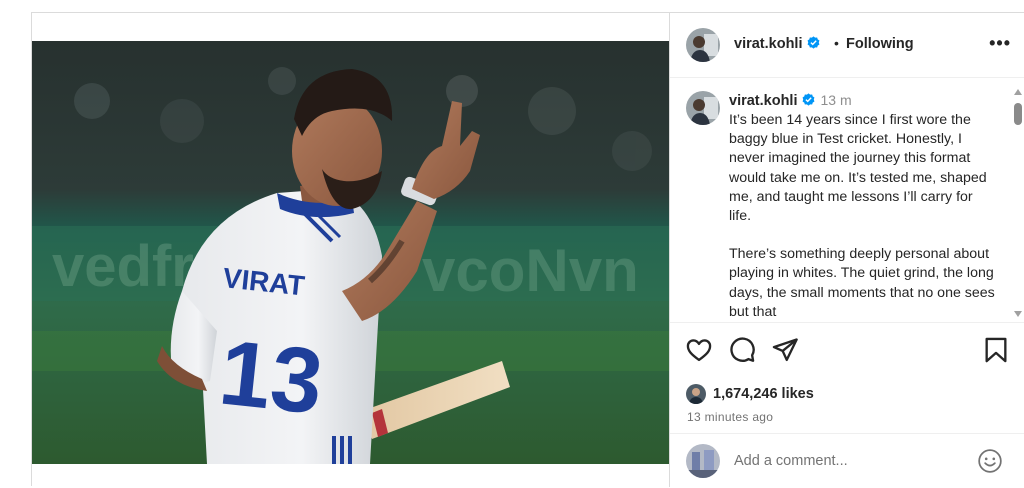  I want to click on author-username: virat.kohli, so click(777, 44).